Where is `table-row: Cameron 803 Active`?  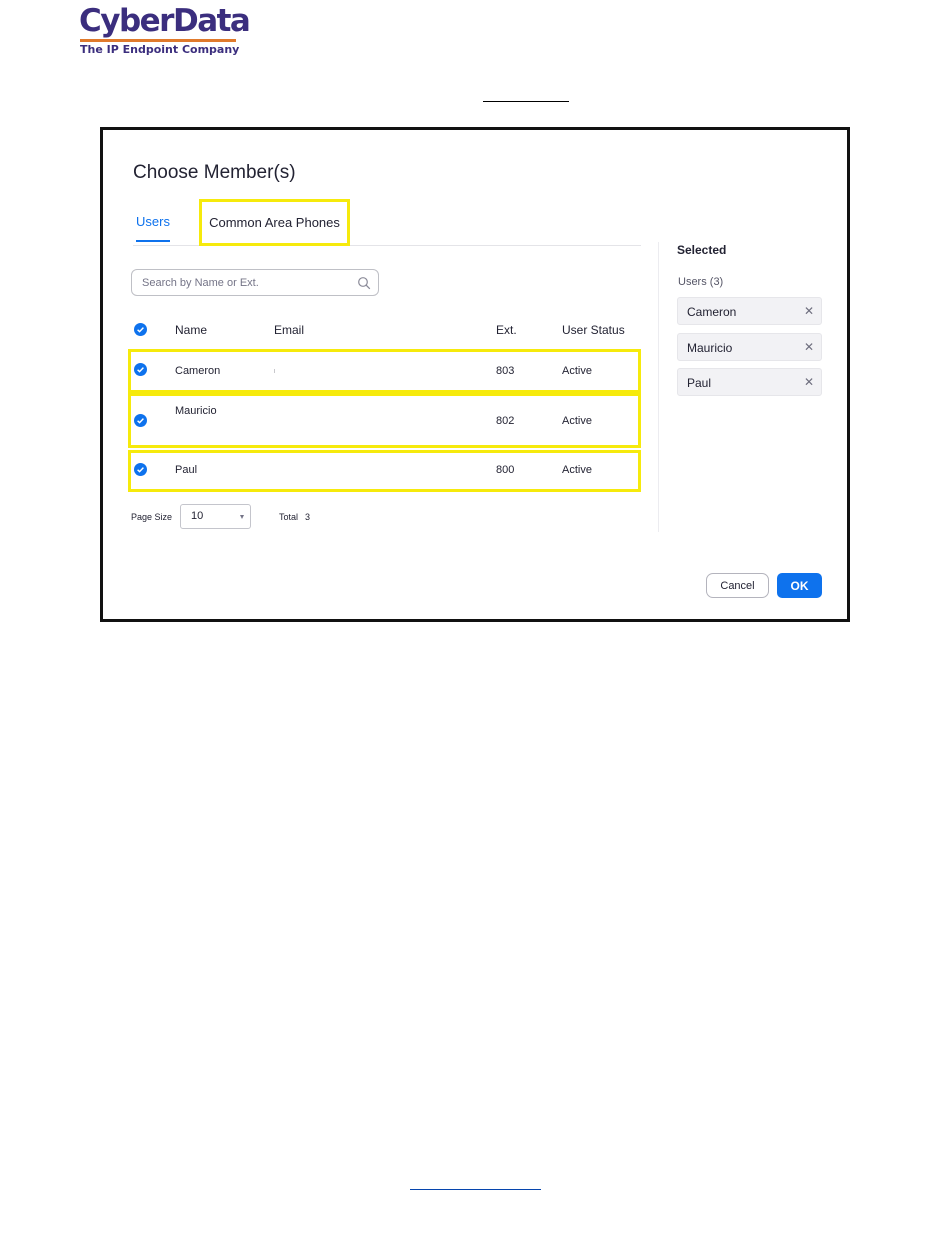 table-row: Cameron 803 Active is located at coordinates (384, 371).